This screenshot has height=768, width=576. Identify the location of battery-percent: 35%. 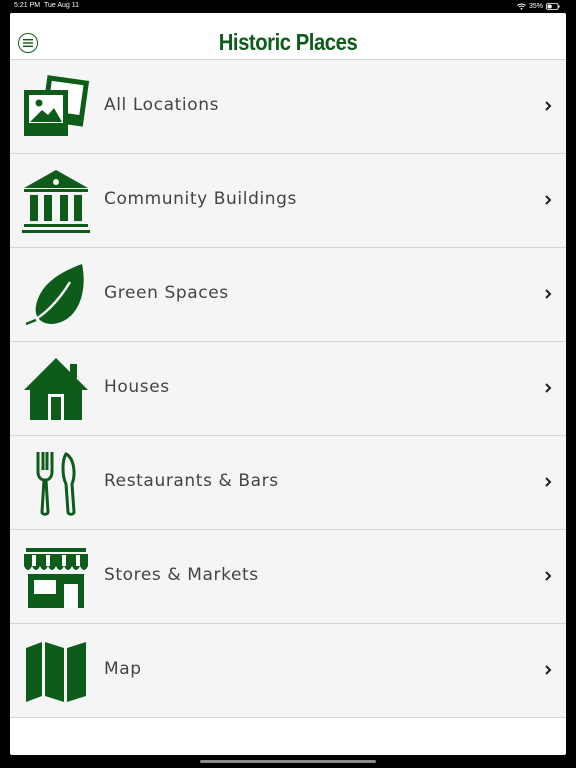
(535, 6).